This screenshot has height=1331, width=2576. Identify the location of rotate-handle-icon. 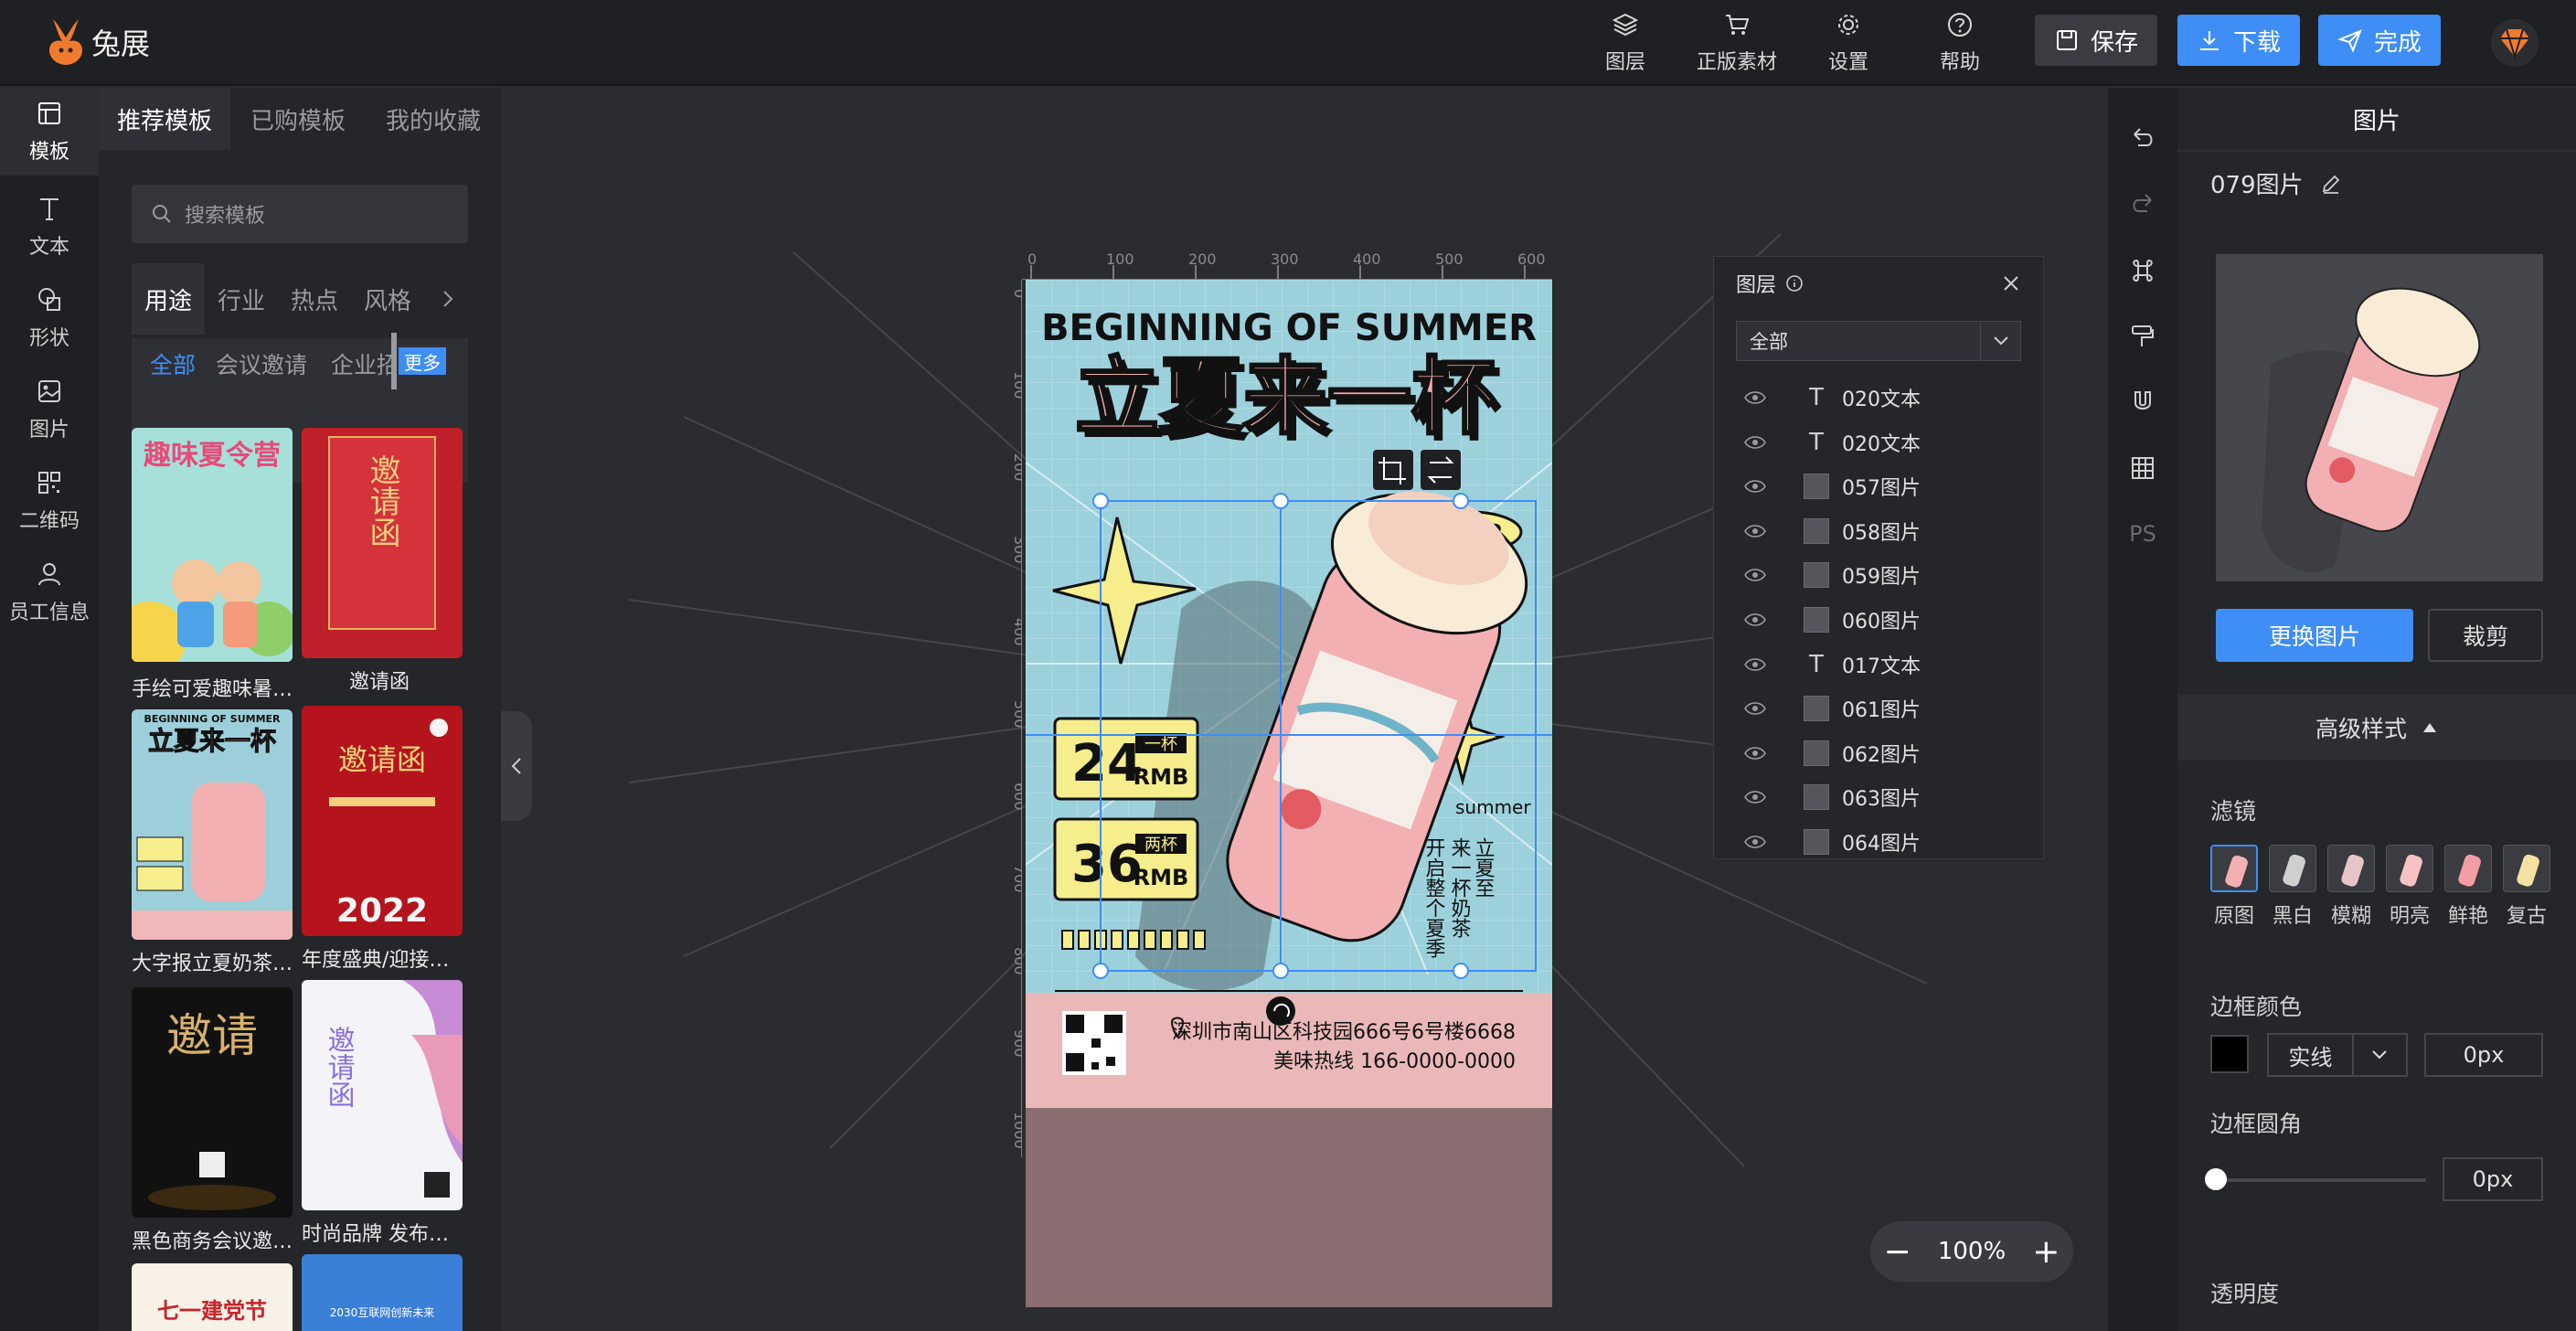
(1281, 1011).